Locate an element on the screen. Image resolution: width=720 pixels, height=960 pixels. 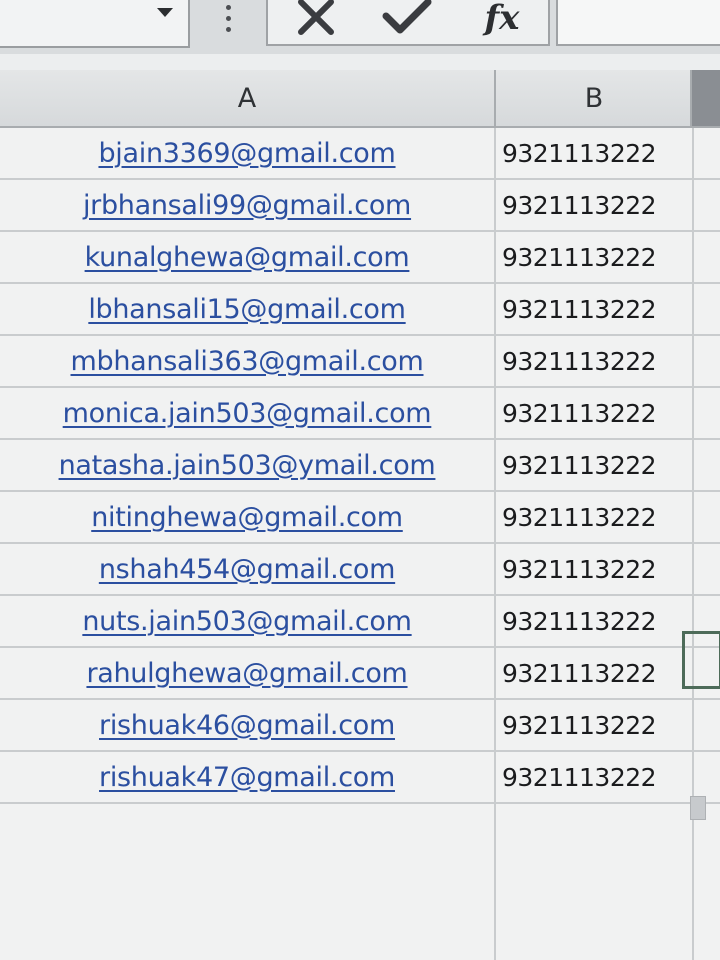
email-cell: nshah454@gmail.com is located at coordinates (247, 569).